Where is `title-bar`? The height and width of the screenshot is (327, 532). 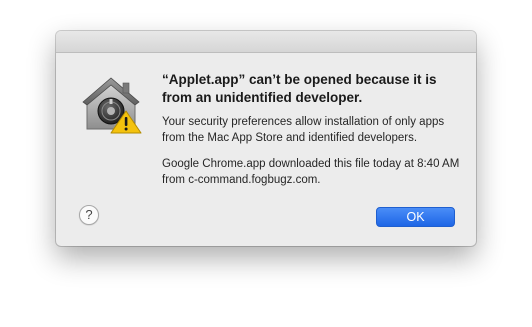
title-bar is located at coordinates (266, 42).